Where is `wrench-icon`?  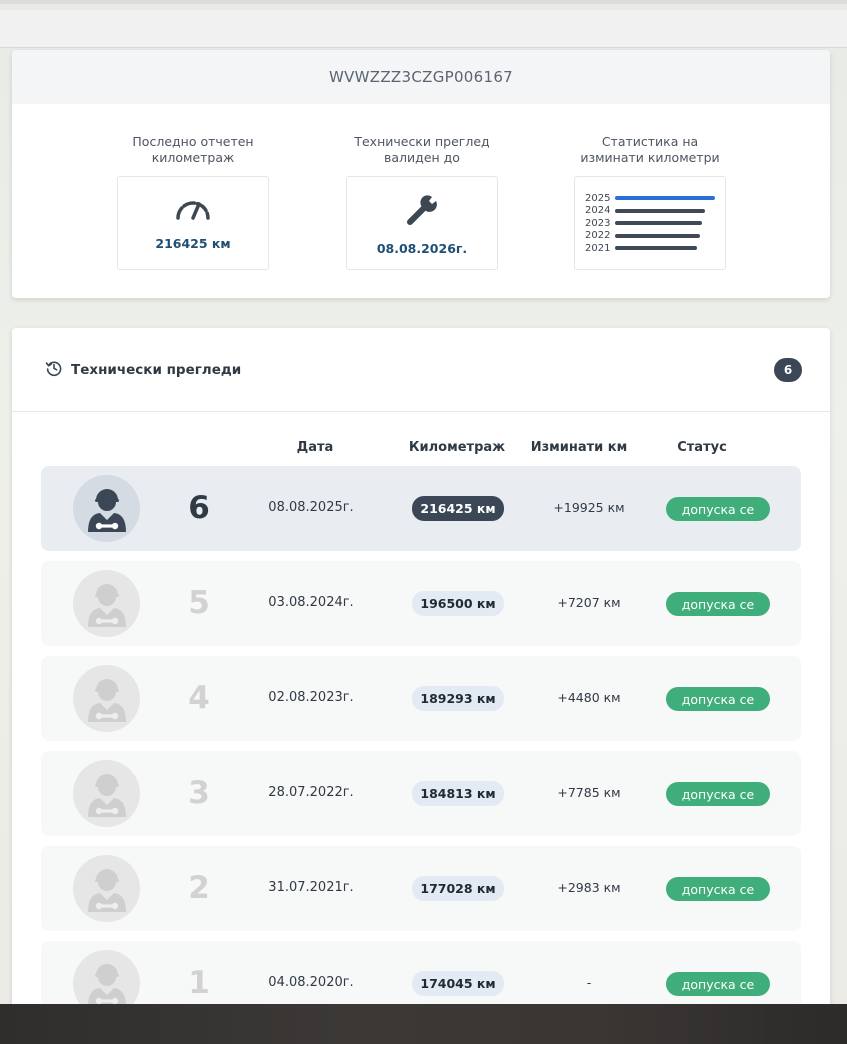 wrench-icon is located at coordinates (422, 211).